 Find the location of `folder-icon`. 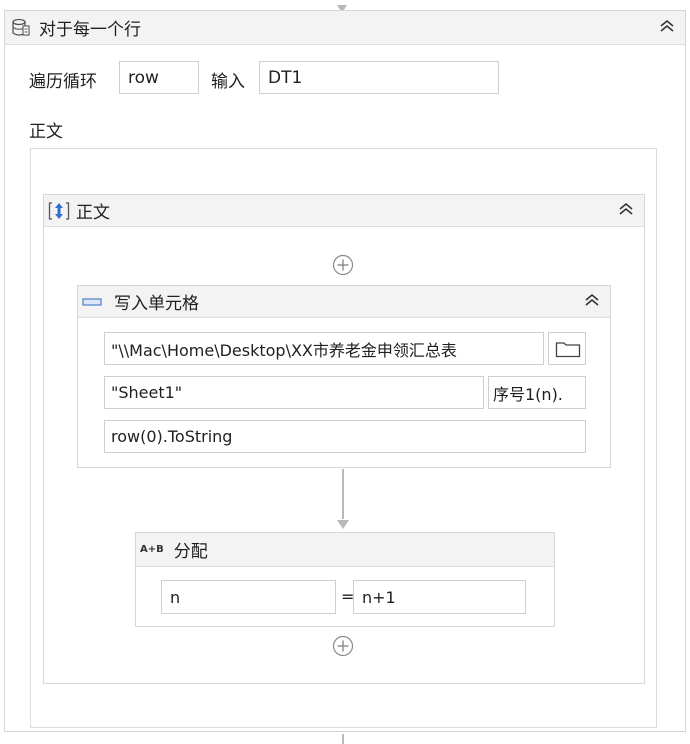

folder-icon is located at coordinates (568, 349).